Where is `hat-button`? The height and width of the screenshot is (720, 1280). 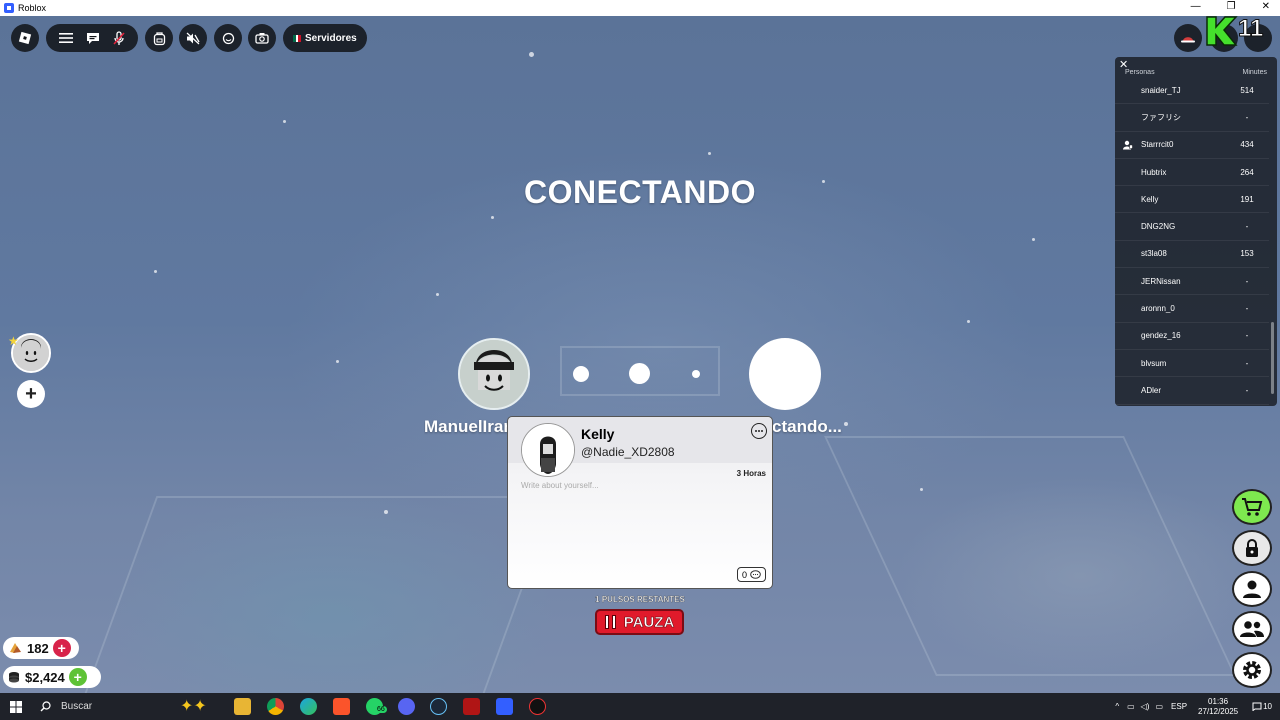 hat-button is located at coordinates (1188, 38).